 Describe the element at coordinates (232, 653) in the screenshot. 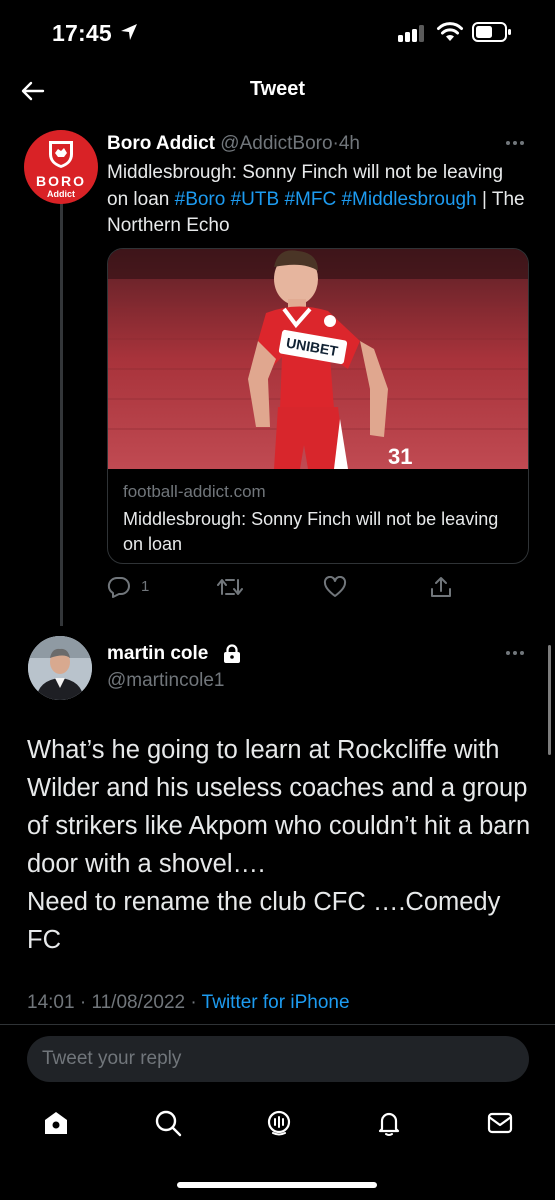

I see `protected-lock-icon` at that location.